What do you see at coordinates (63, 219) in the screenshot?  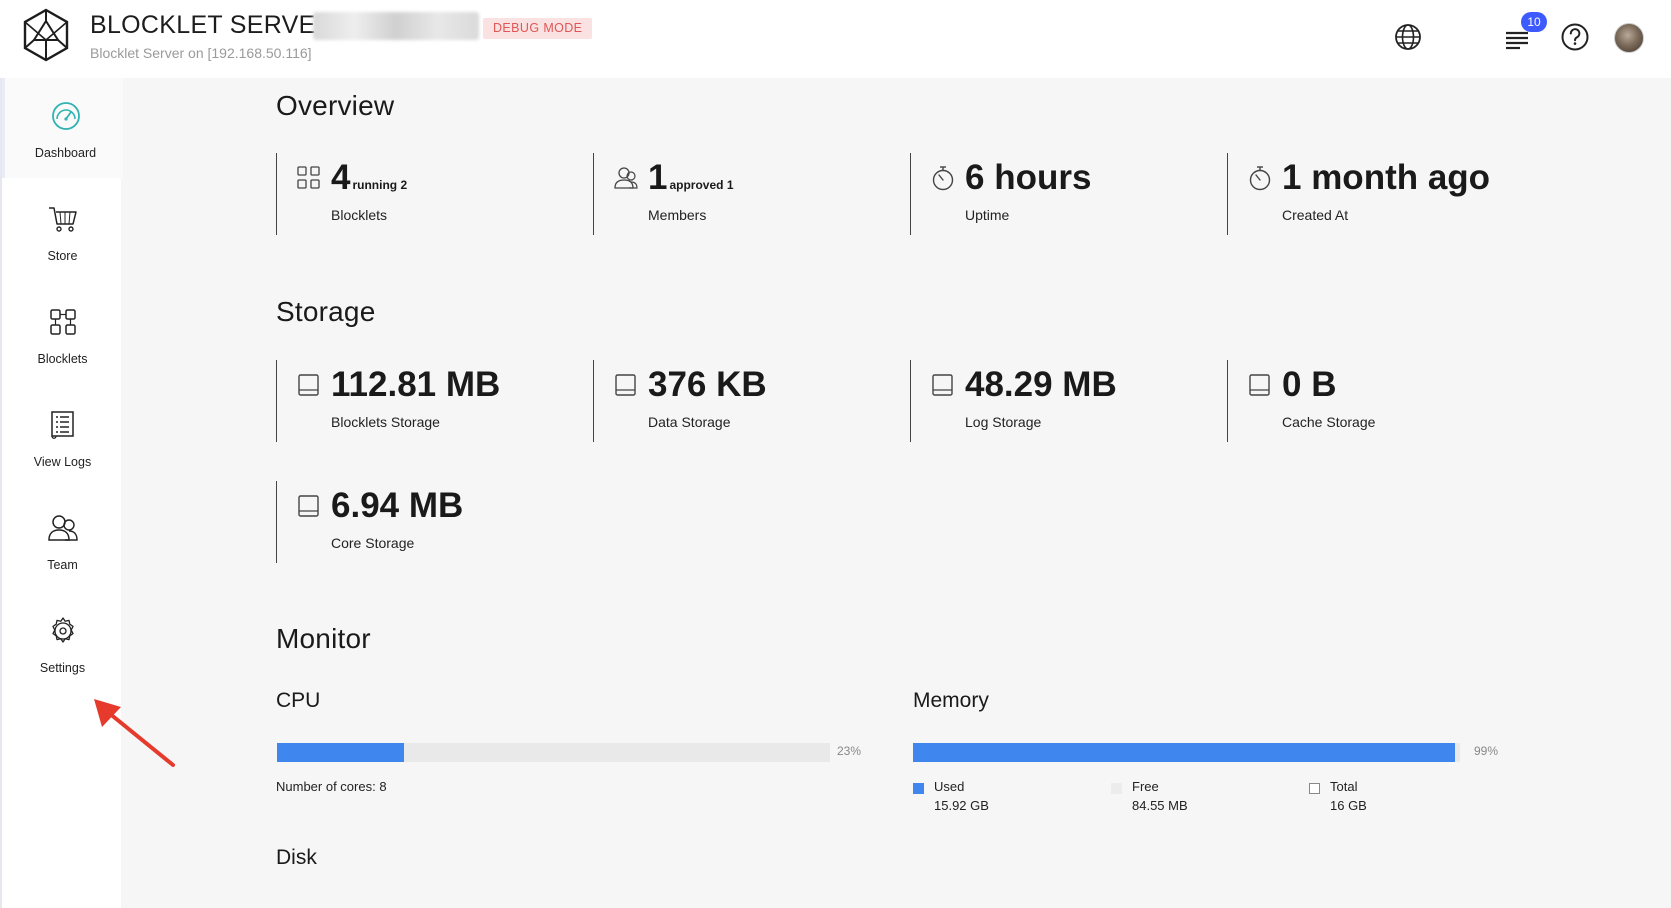 I see `store-cart-icon` at bounding box center [63, 219].